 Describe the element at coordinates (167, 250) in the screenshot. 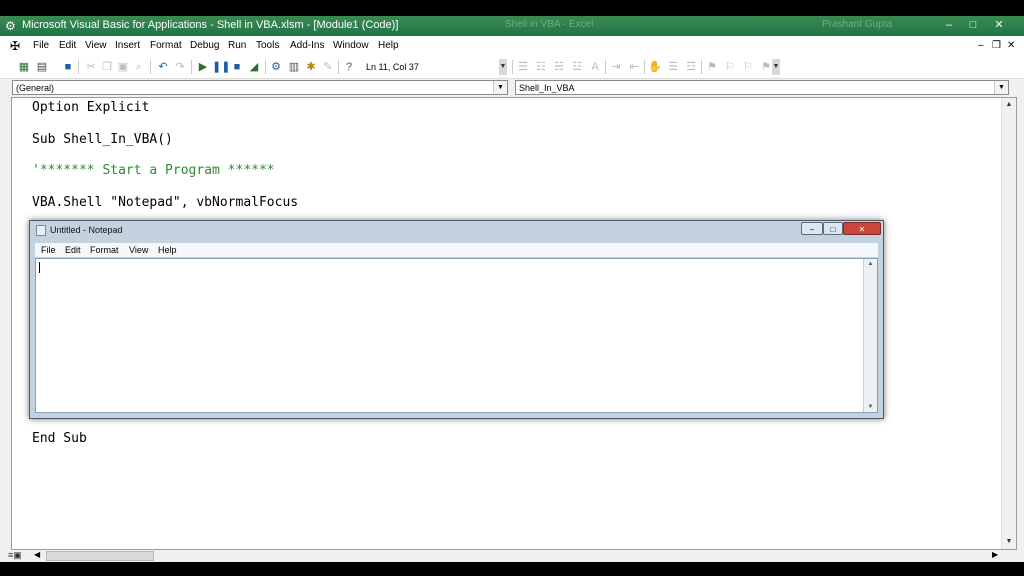

I see `notepad-menu-help: Help` at that location.